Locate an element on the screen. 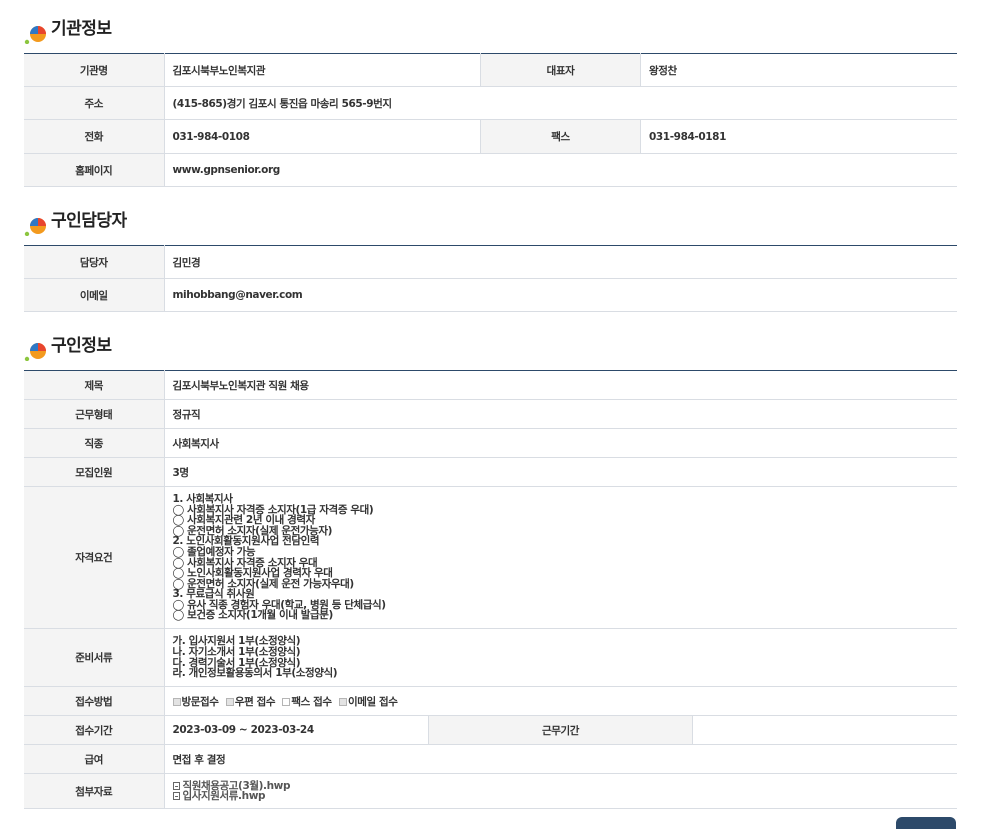 This screenshot has width=990, height=829. email-label: 이메일 is located at coordinates (94, 295).